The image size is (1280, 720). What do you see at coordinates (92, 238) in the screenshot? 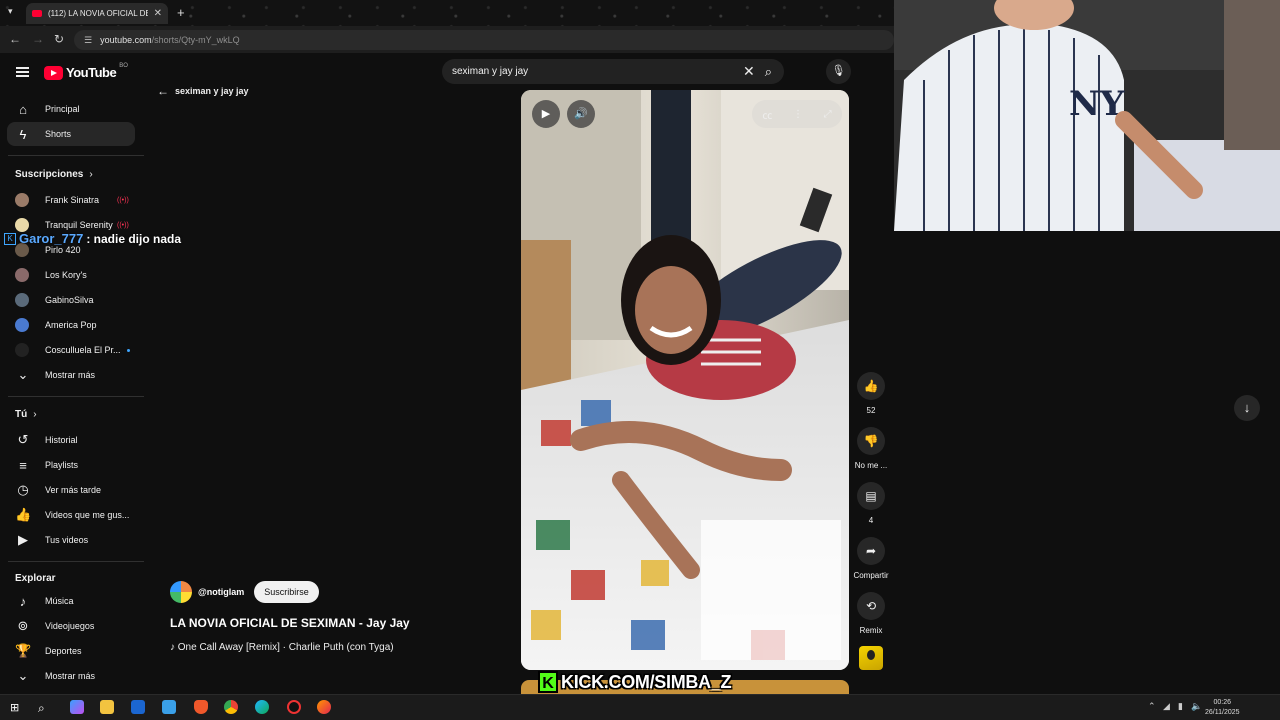
I see `chat-message: K Garor_777 : nadie dijo nada` at bounding box center [92, 238].